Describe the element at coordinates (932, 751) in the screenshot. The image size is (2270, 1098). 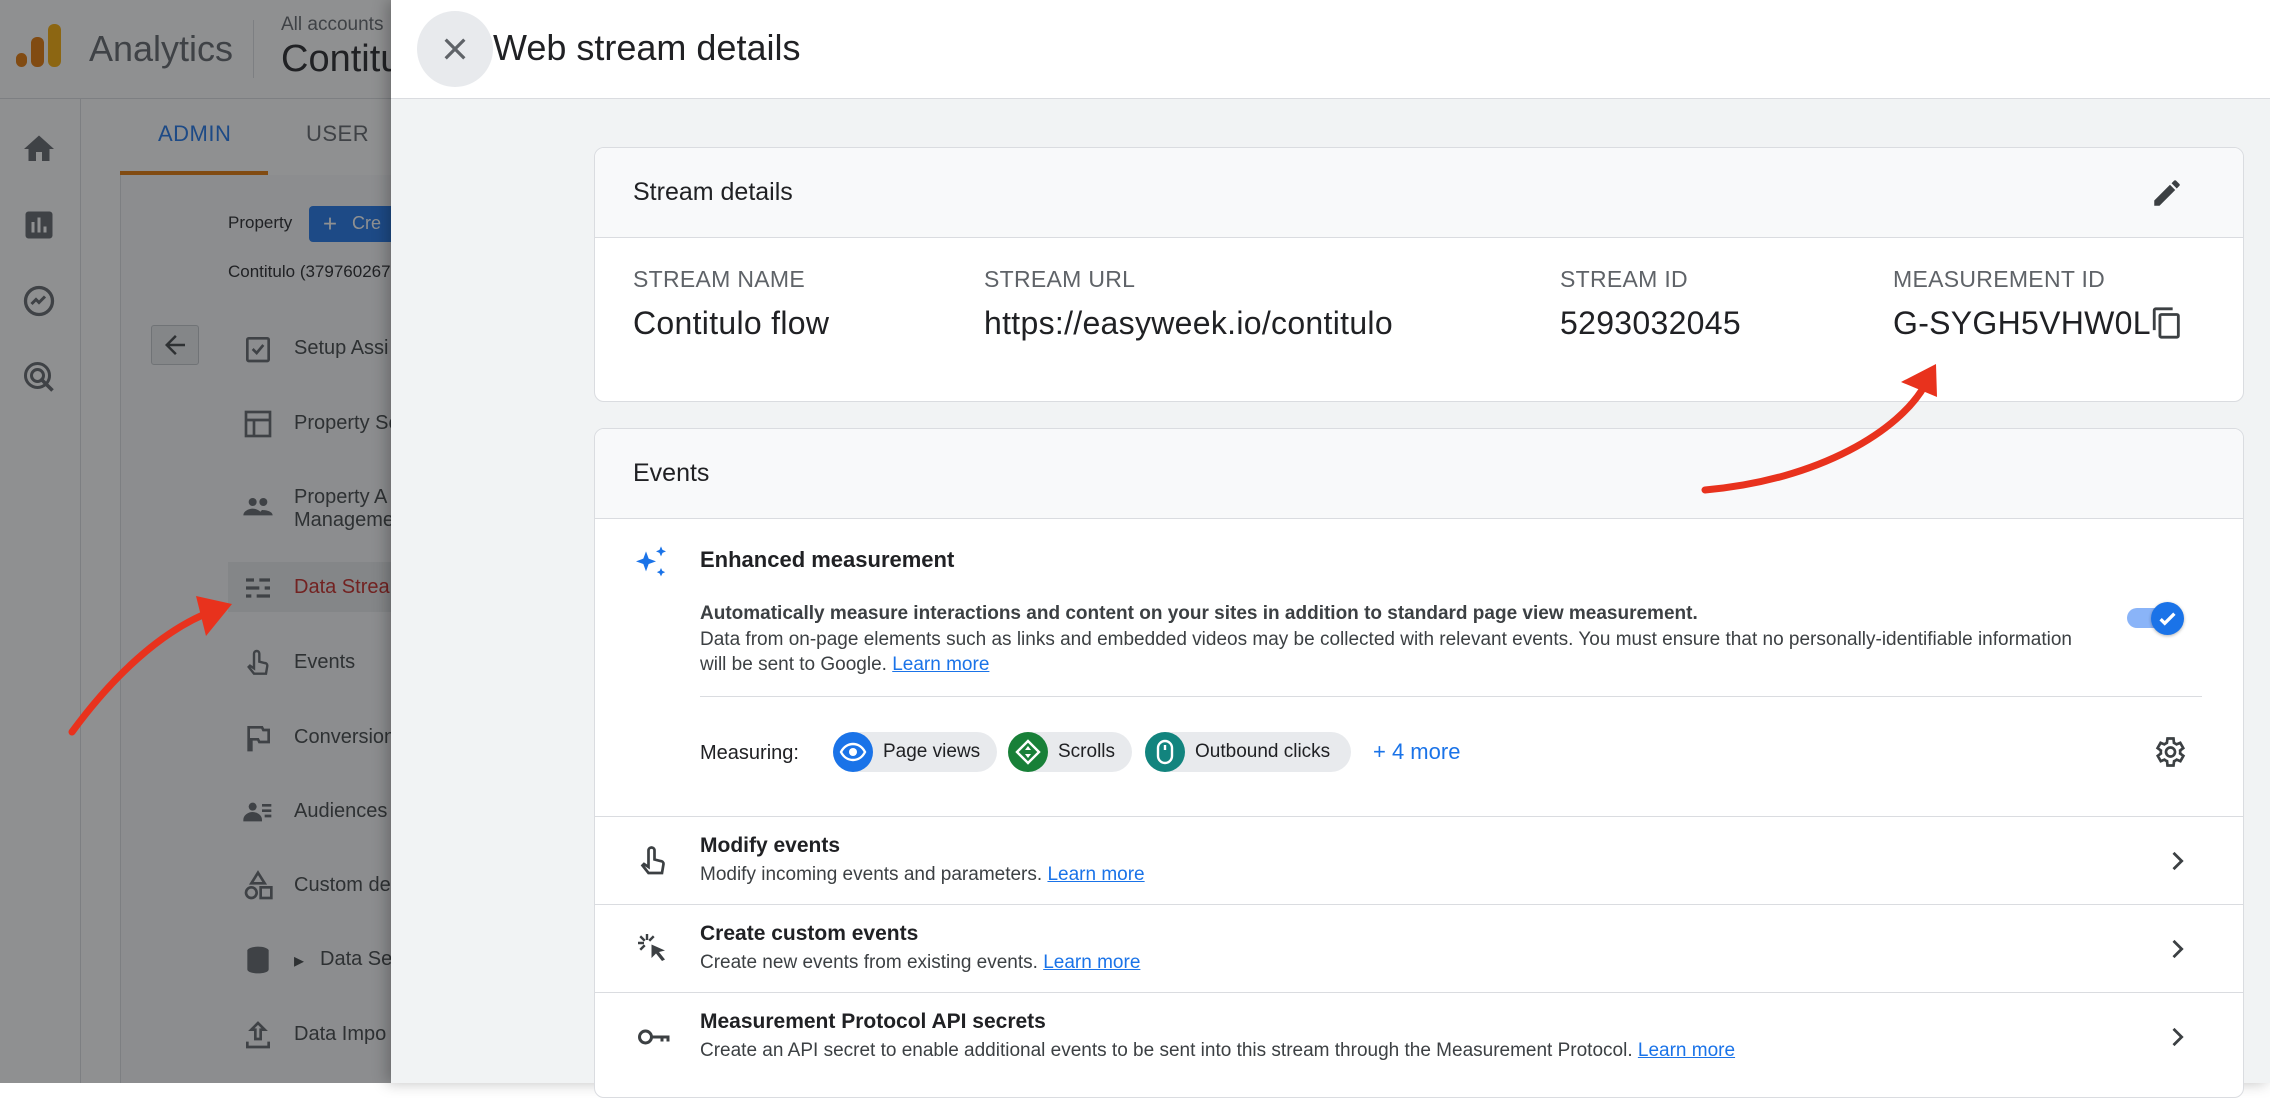
I see `chip-label: Page views` at that location.